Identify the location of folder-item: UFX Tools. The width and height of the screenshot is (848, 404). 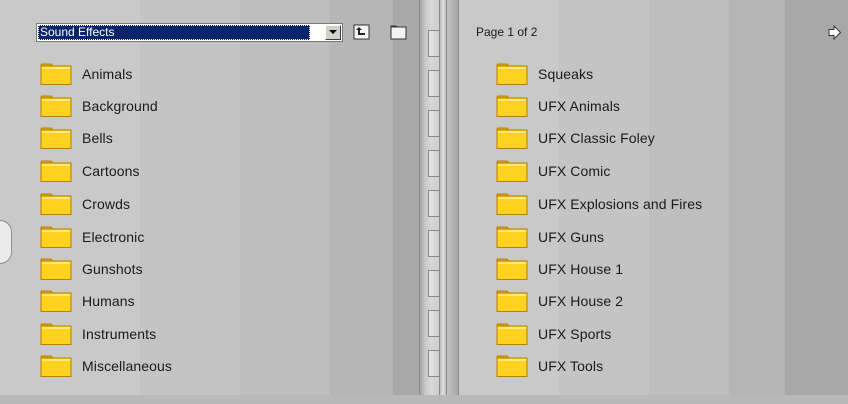
(549, 366).